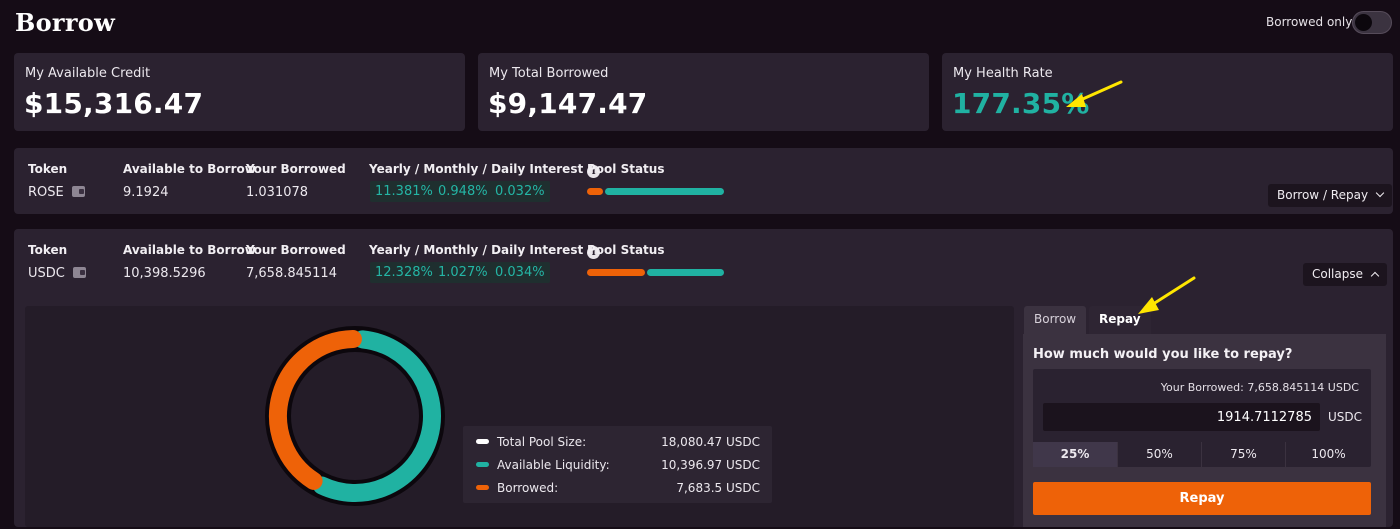 This screenshot has width=1400, height=529. Describe the element at coordinates (1120, 320) in the screenshot. I see `tab-repay: Repay` at that location.